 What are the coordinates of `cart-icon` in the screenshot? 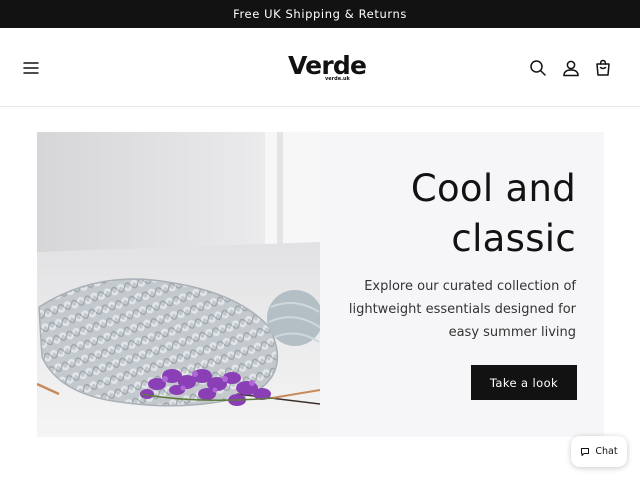 It's located at (603, 68).